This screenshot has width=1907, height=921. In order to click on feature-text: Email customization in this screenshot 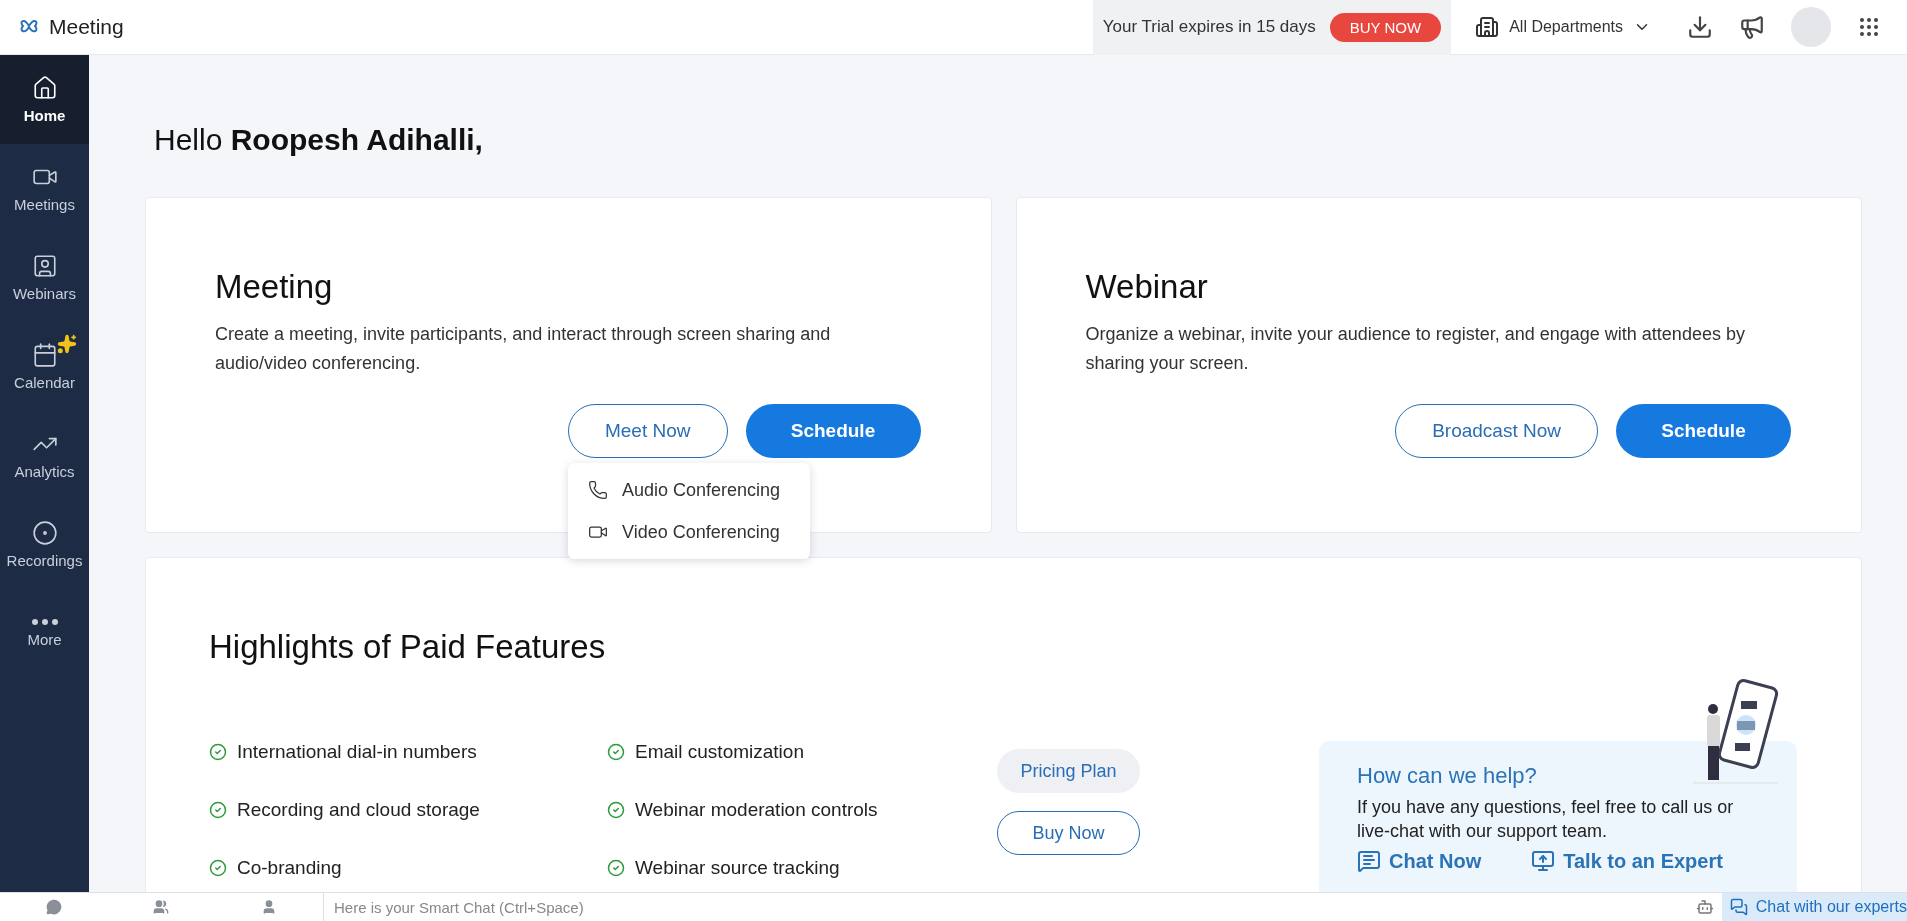, I will do `click(719, 752)`.